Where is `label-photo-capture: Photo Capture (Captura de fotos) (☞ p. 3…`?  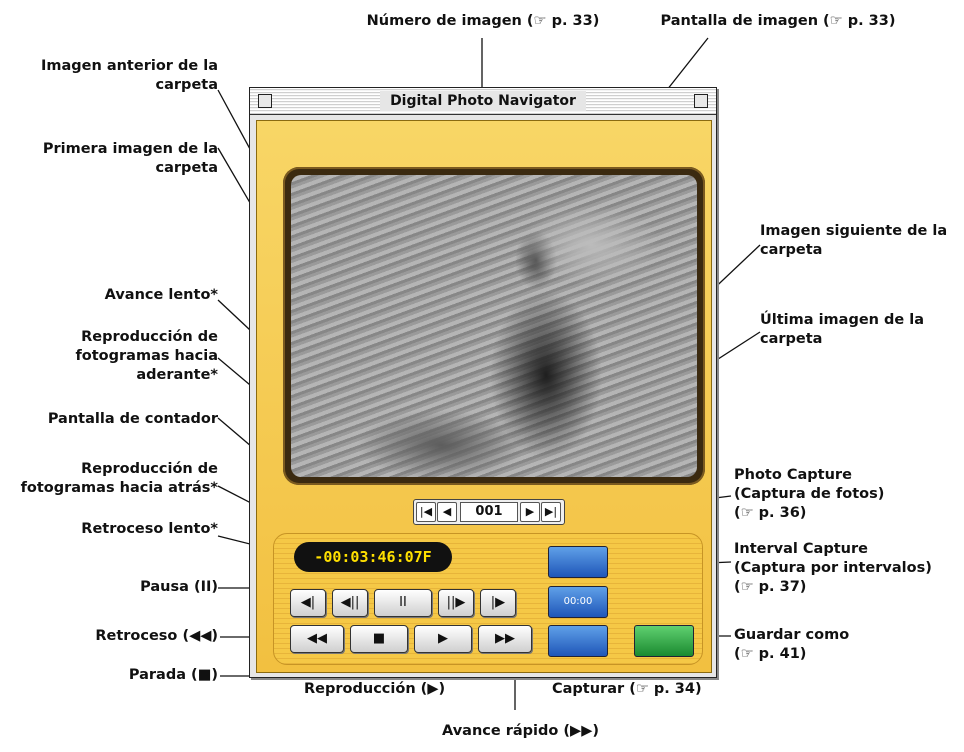
label-photo-capture: Photo Capture (Captura de fotos) (☞ p. 3… is located at coordinates (809, 494).